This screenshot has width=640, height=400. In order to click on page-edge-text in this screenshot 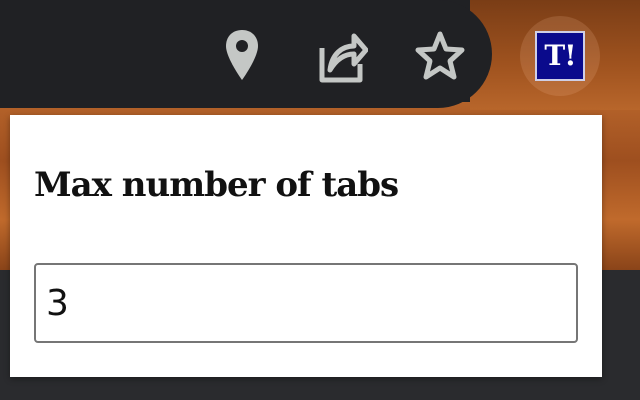, I will do `click(4, 184)`.